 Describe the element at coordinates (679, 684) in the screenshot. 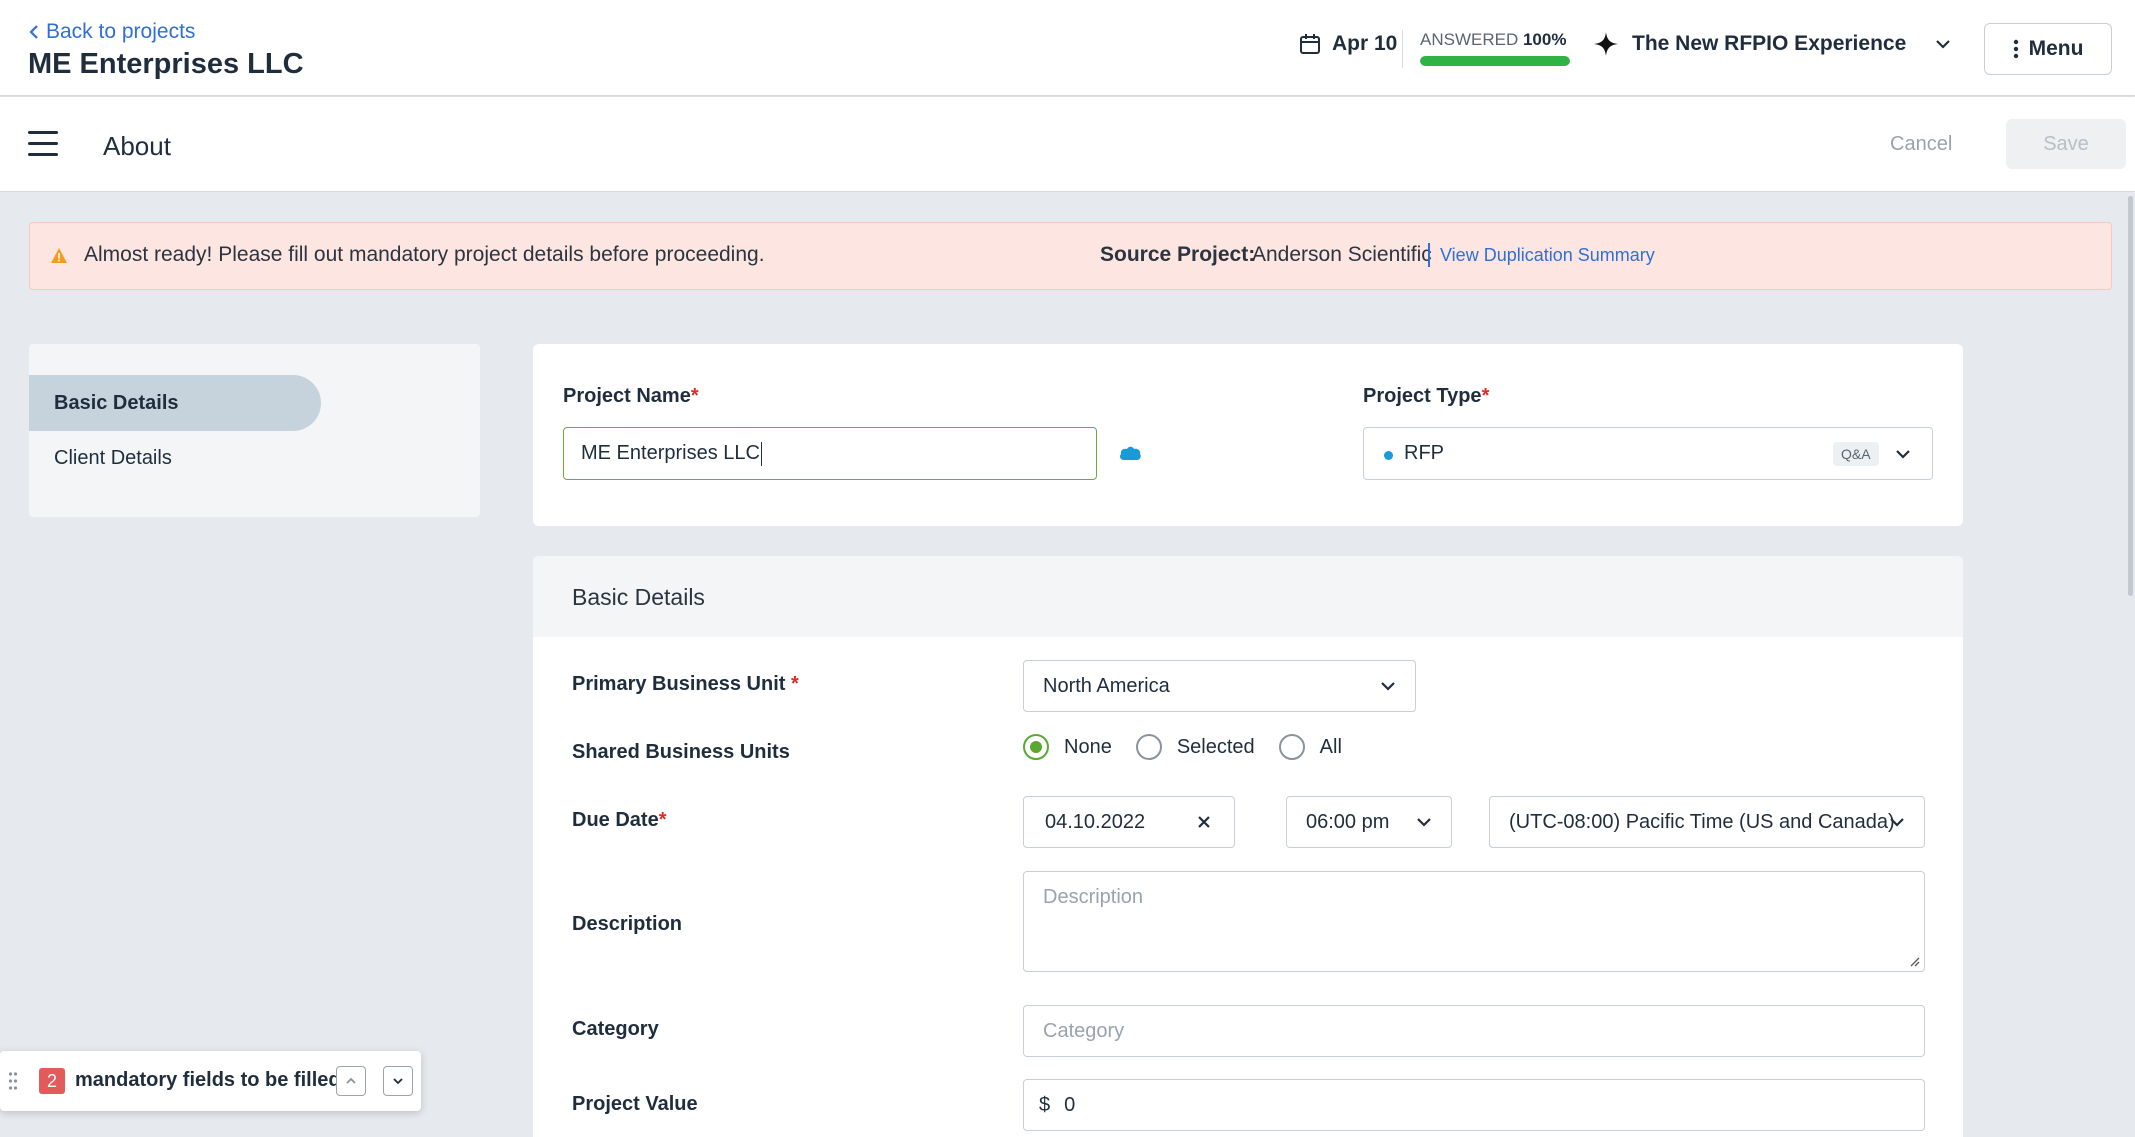

I see `primary-bu-label-text: Primary Business Unit` at that location.